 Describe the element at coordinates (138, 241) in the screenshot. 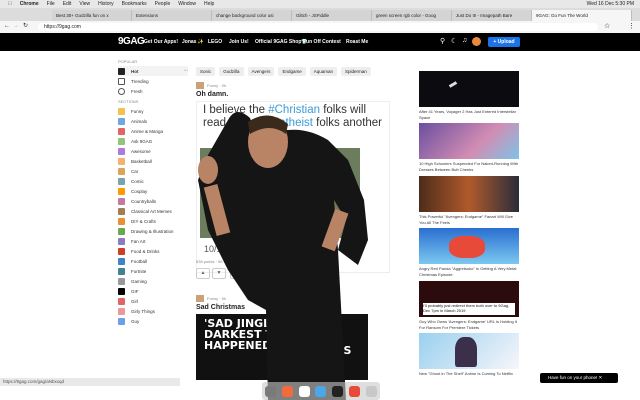

I see `sidebar-section-label: Fan Art` at that location.